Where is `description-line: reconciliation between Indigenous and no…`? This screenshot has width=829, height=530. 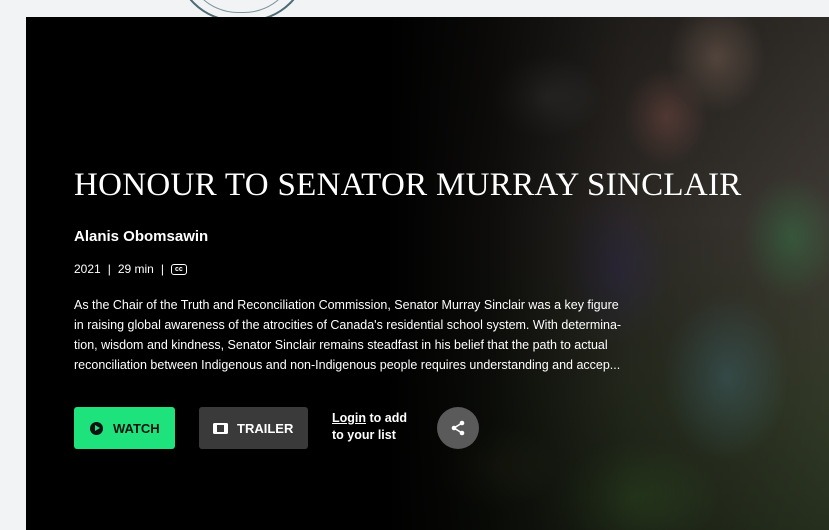 description-line: reconciliation between Indigenous and no… is located at coordinates (347, 365).